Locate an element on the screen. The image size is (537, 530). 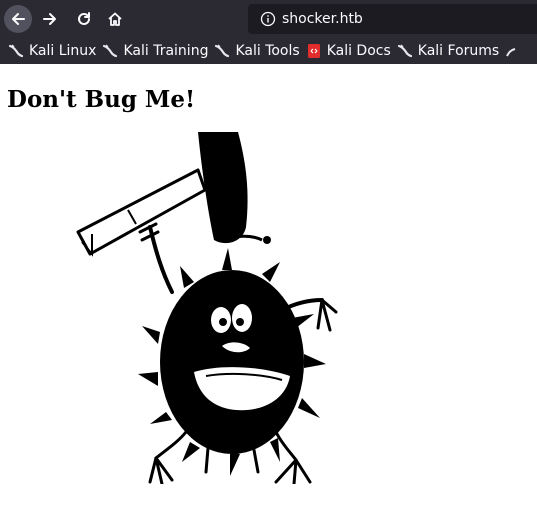
bookmark-label: Kali Tools is located at coordinates (267, 51).